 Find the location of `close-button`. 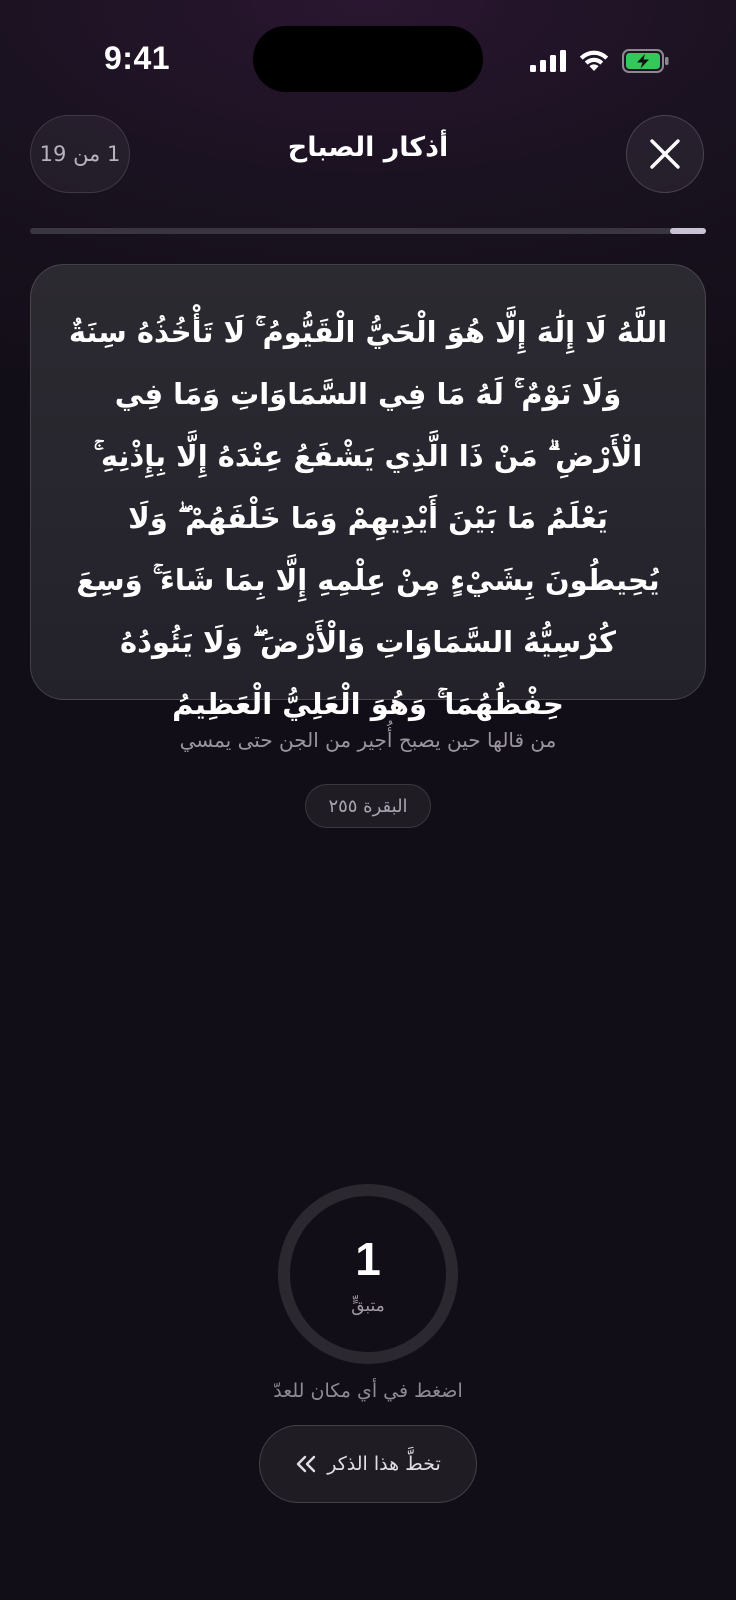

close-button is located at coordinates (665, 154).